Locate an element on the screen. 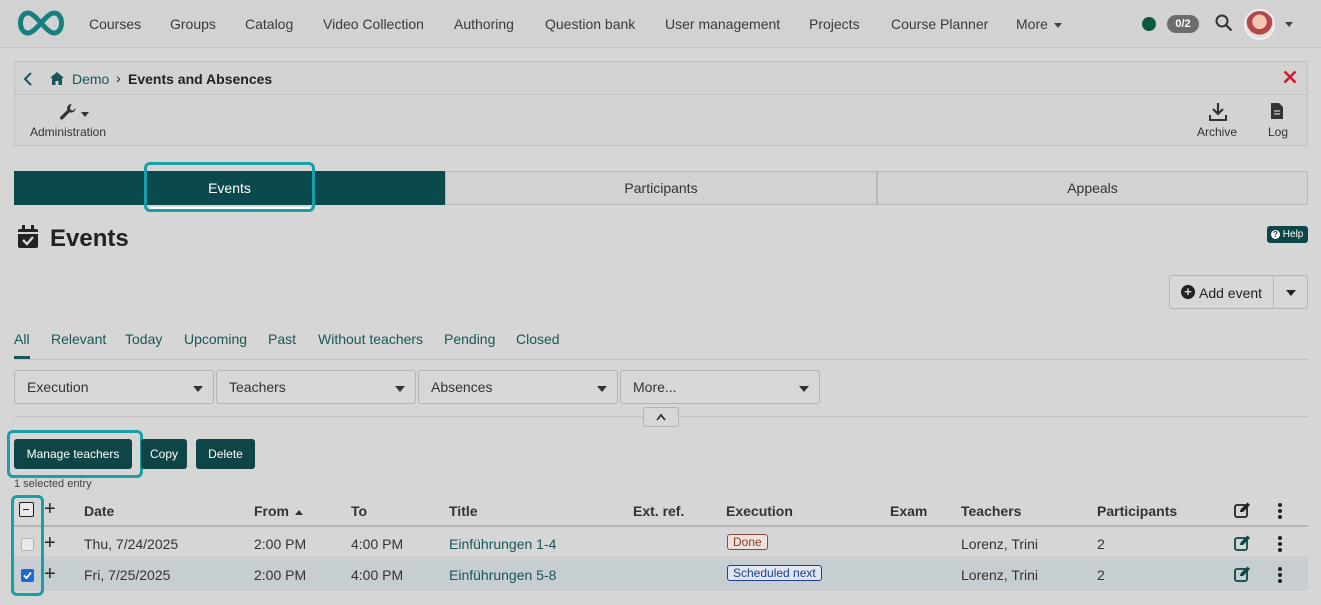 The height and width of the screenshot is (605, 1321). add-event-label: Add event is located at coordinates (1231, 293).